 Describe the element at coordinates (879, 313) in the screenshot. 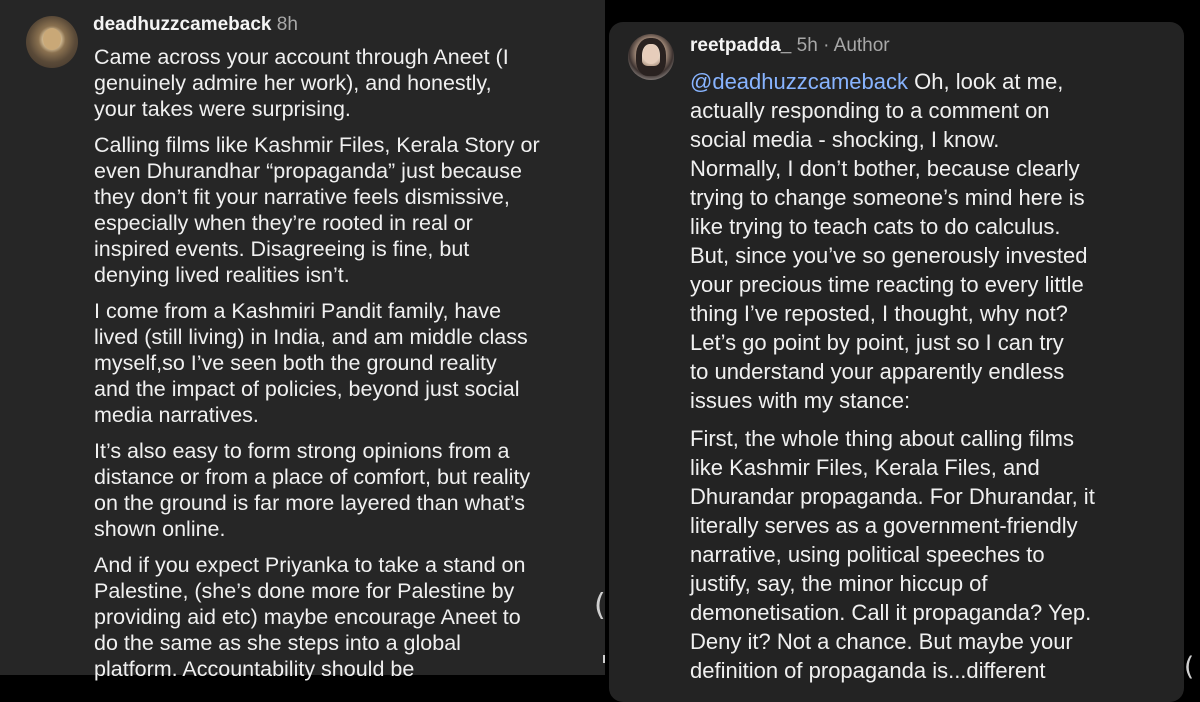

I see `comment-line: thing I’ve reposted, I thought, why not?` at that location.